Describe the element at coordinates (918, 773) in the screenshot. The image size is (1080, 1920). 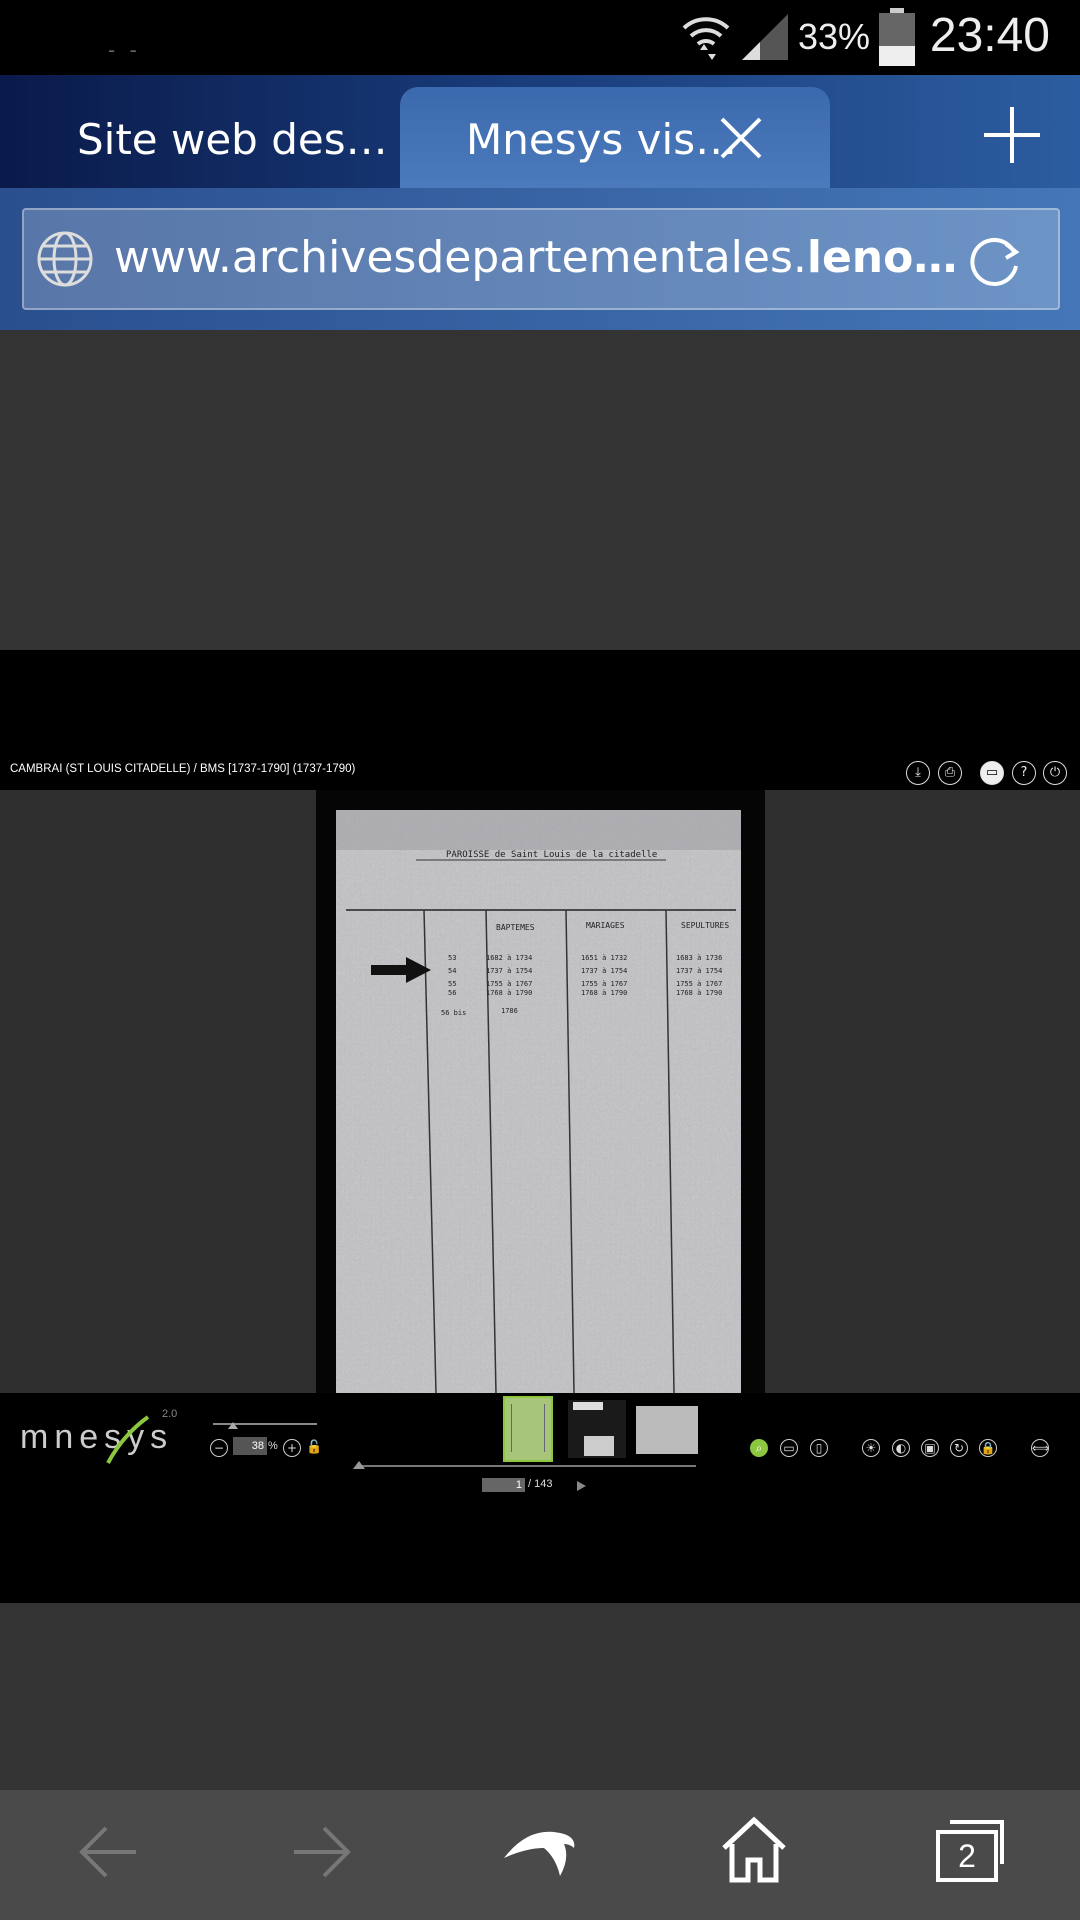
I see `download-icon: ⤓` at that location.